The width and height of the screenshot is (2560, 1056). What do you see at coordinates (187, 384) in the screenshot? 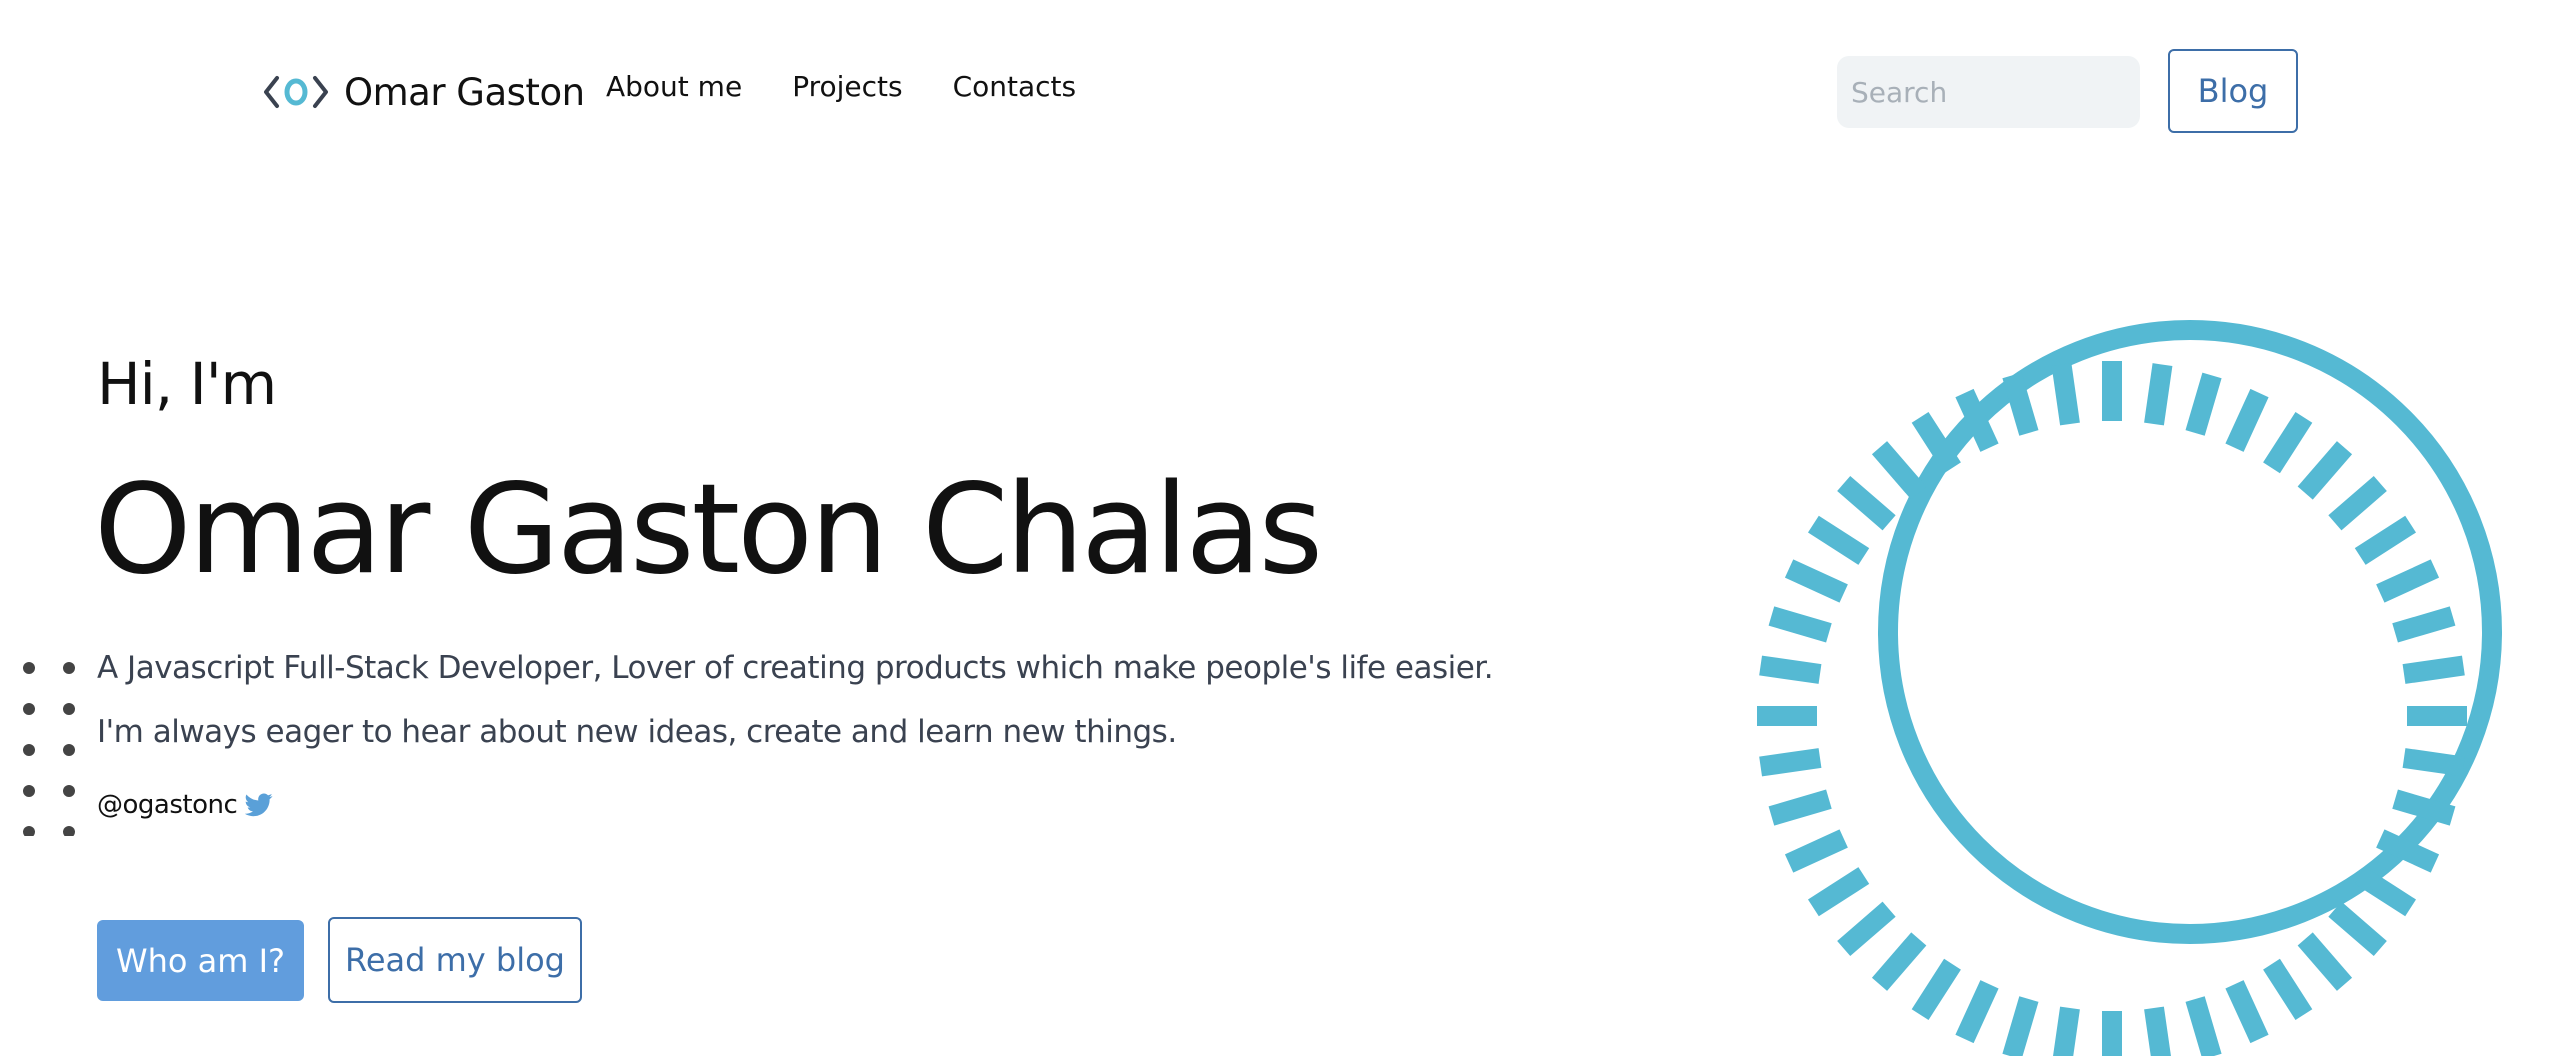
I see `greeting: Hi, I'm` at bounding box center [187, 384].